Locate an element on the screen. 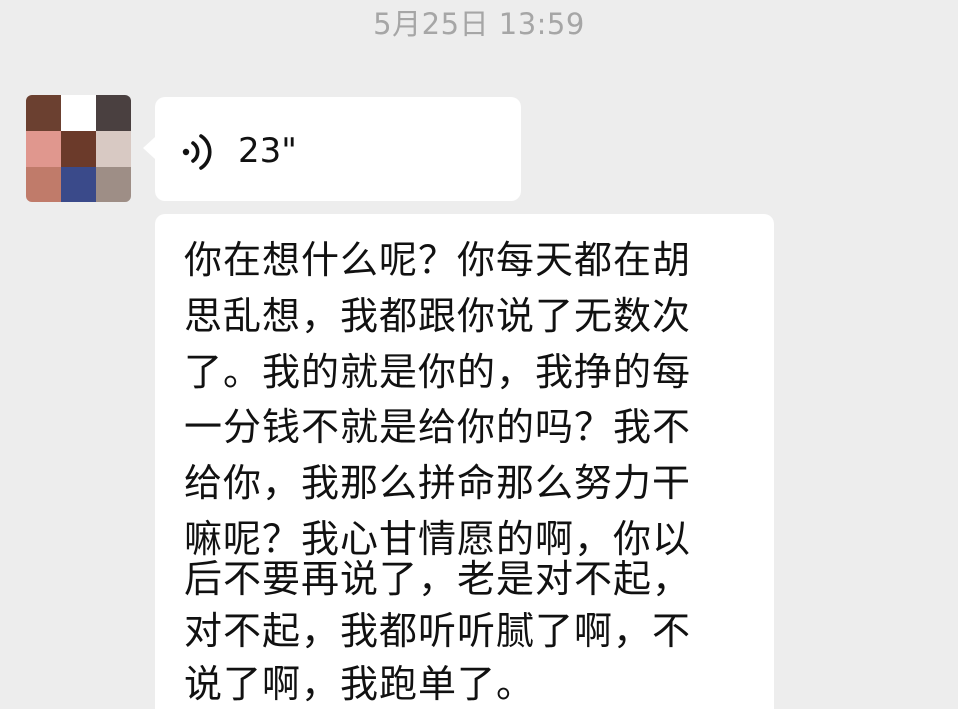 This screenshot has width=958, height=709. voice-wave-icon is located at coordinates (197, 152).